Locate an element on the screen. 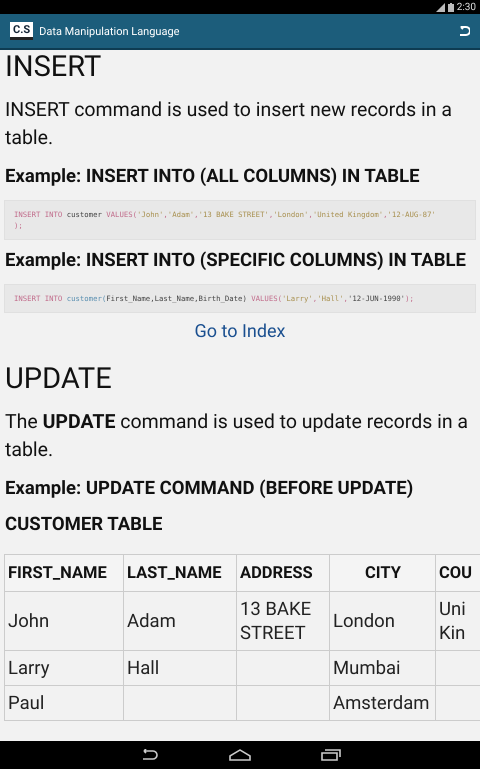 This screenshot has width=480, height=769. example-heading: Example: INSERT INTO (SPECIFIC COLUMNS) IN TABLE is located at coordinates (235, 260).